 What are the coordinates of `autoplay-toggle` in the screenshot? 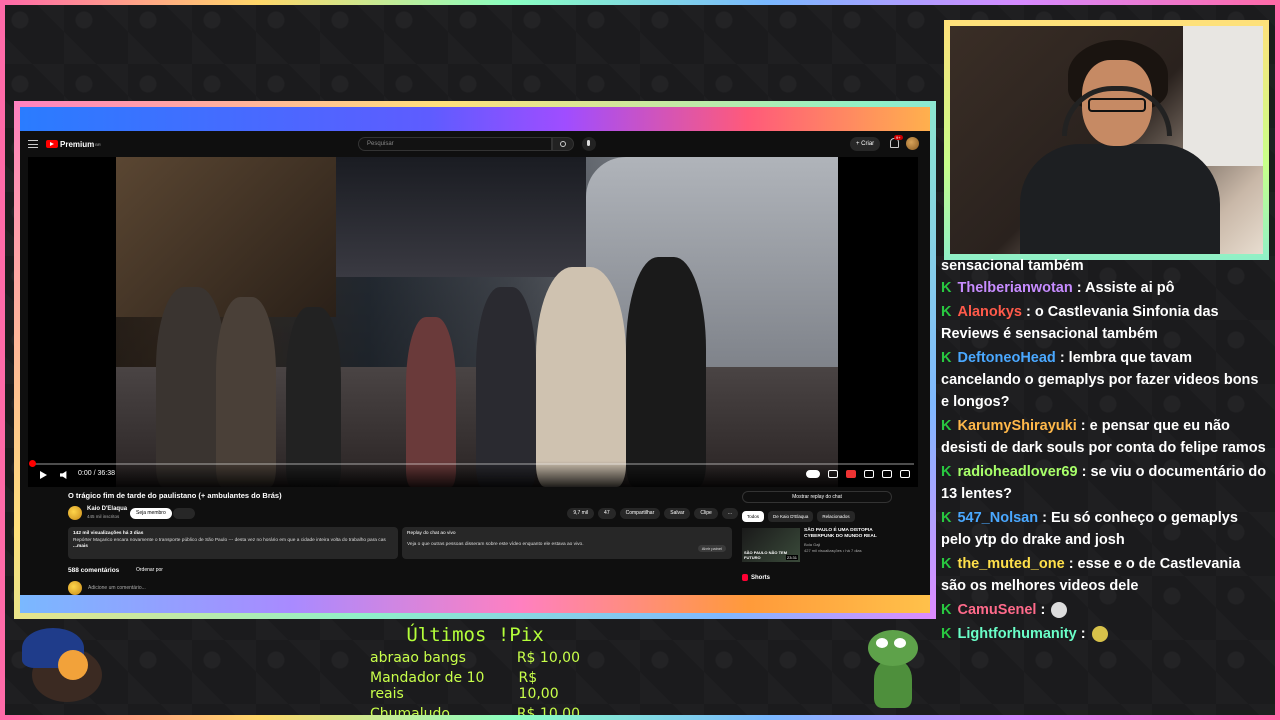 It's located at (813, 474).